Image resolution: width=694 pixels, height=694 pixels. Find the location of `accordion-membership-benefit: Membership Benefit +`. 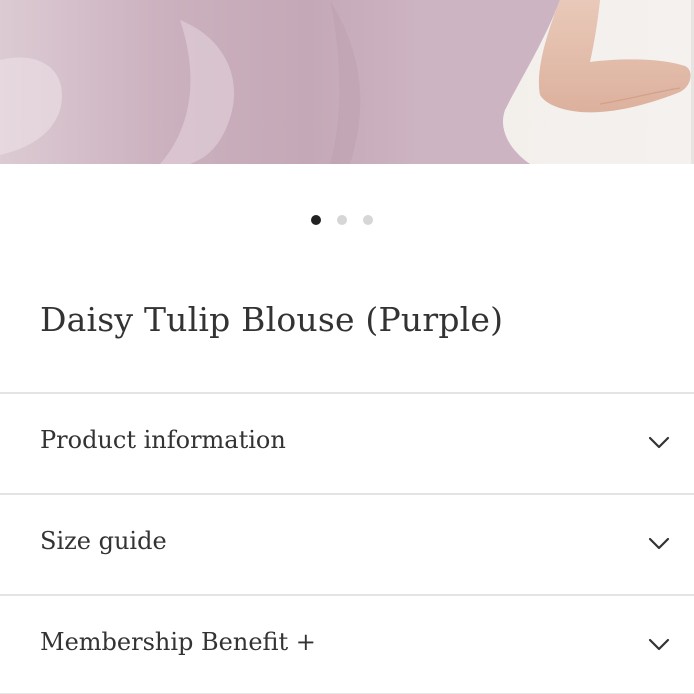

accordion-membership-benefit: Membership Benefit + is located at coordinates (347, 644).